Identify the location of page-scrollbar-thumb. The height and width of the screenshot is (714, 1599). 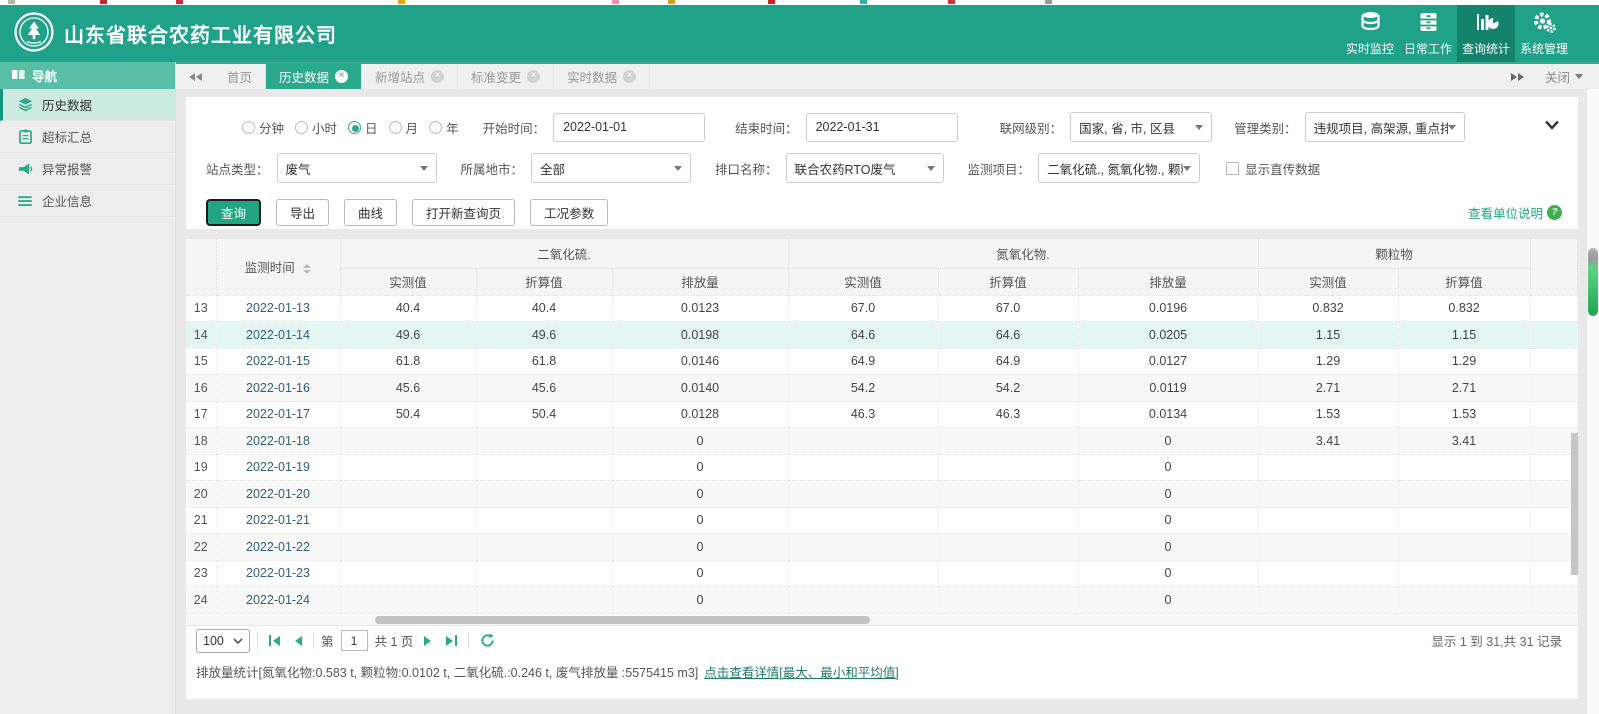
(1593, 282).